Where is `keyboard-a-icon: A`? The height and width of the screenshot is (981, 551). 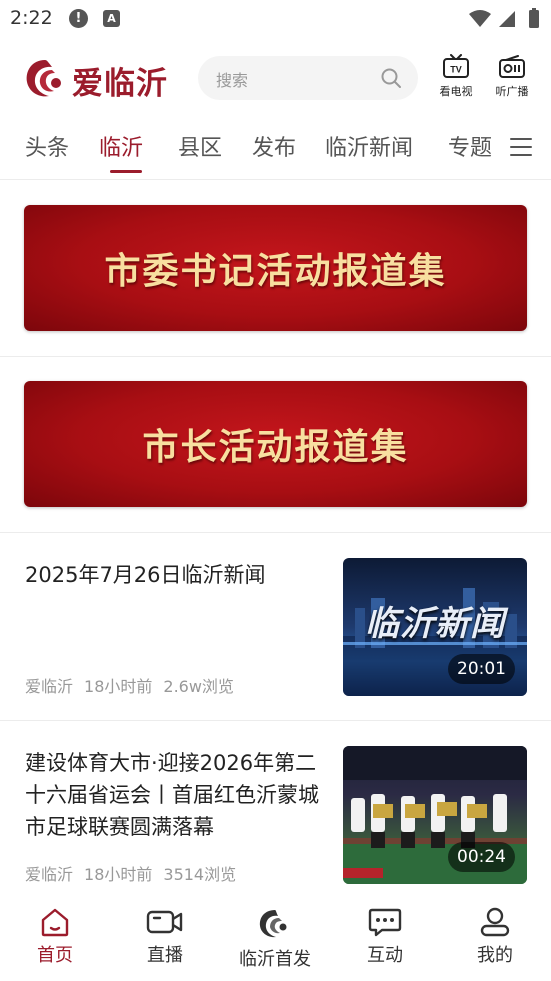 keyboard-a-icon: A is located at coordinates (111, 18).